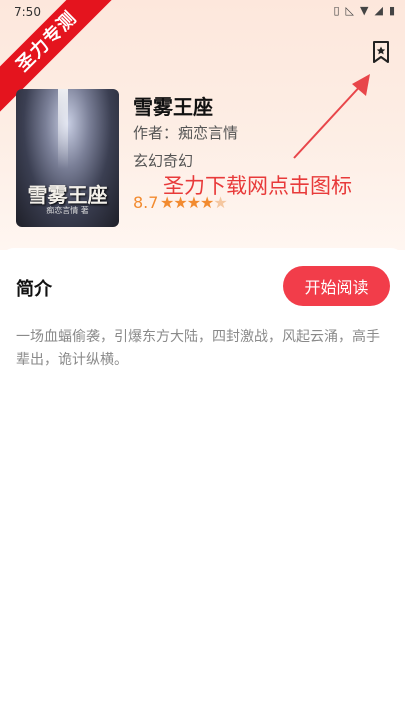  Describe the element at coordinates (67, 210) in the screenshot. I see `cover-author: 痴恋言情 著` at that location.